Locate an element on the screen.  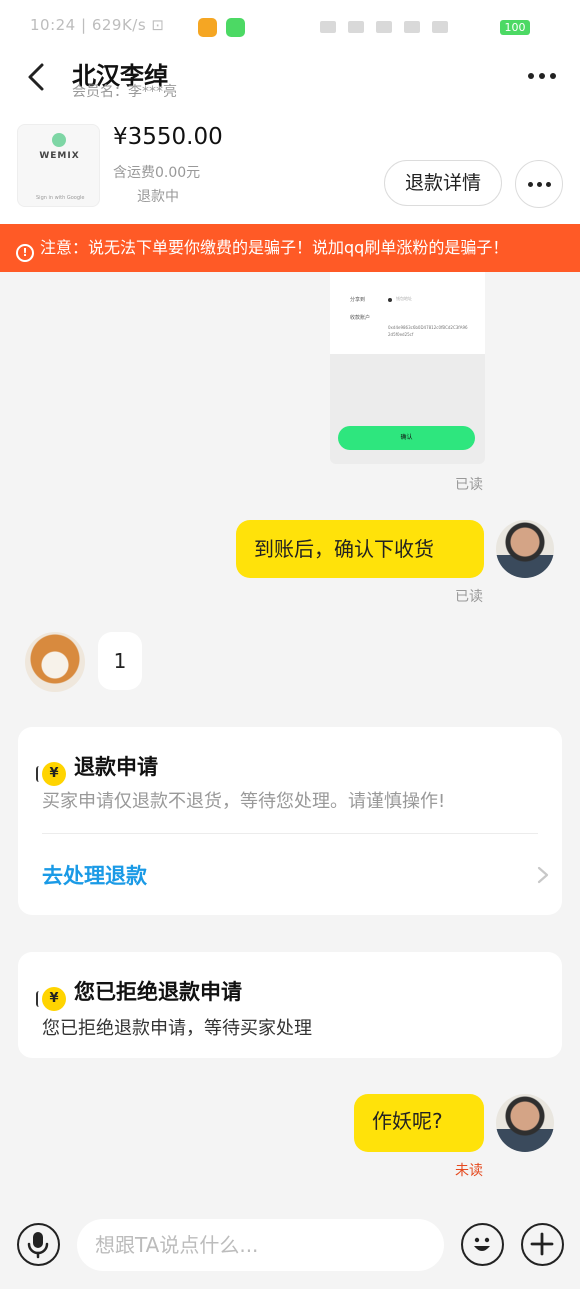
unread-receipt: 未读 is located at coordinates (469, 1171).